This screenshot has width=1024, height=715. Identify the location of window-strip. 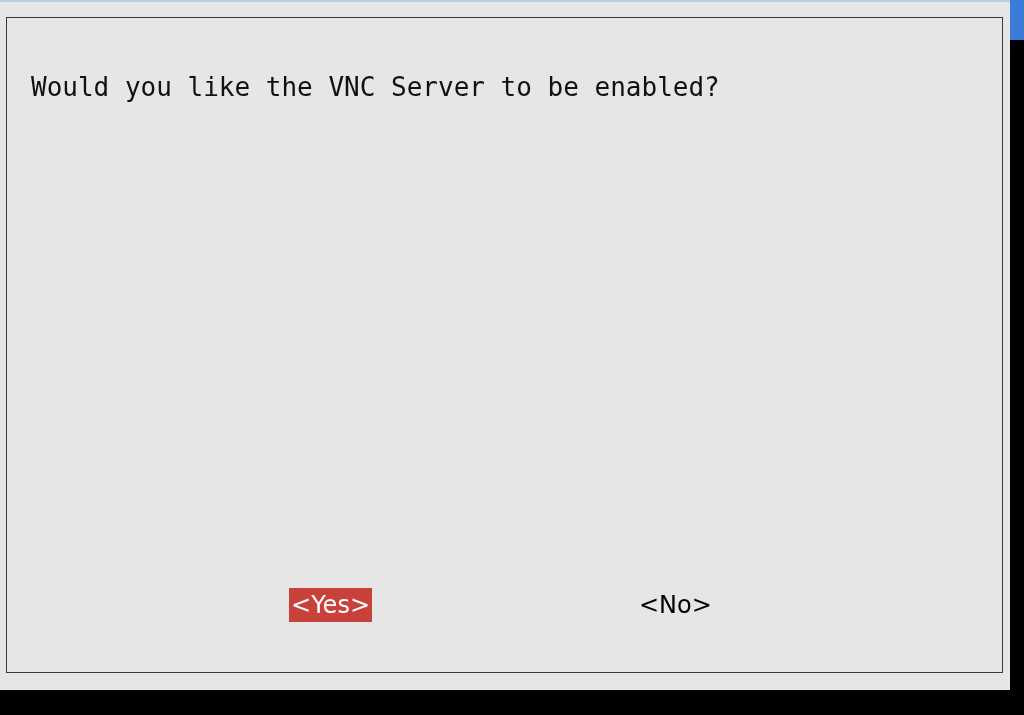
(1017, 20).